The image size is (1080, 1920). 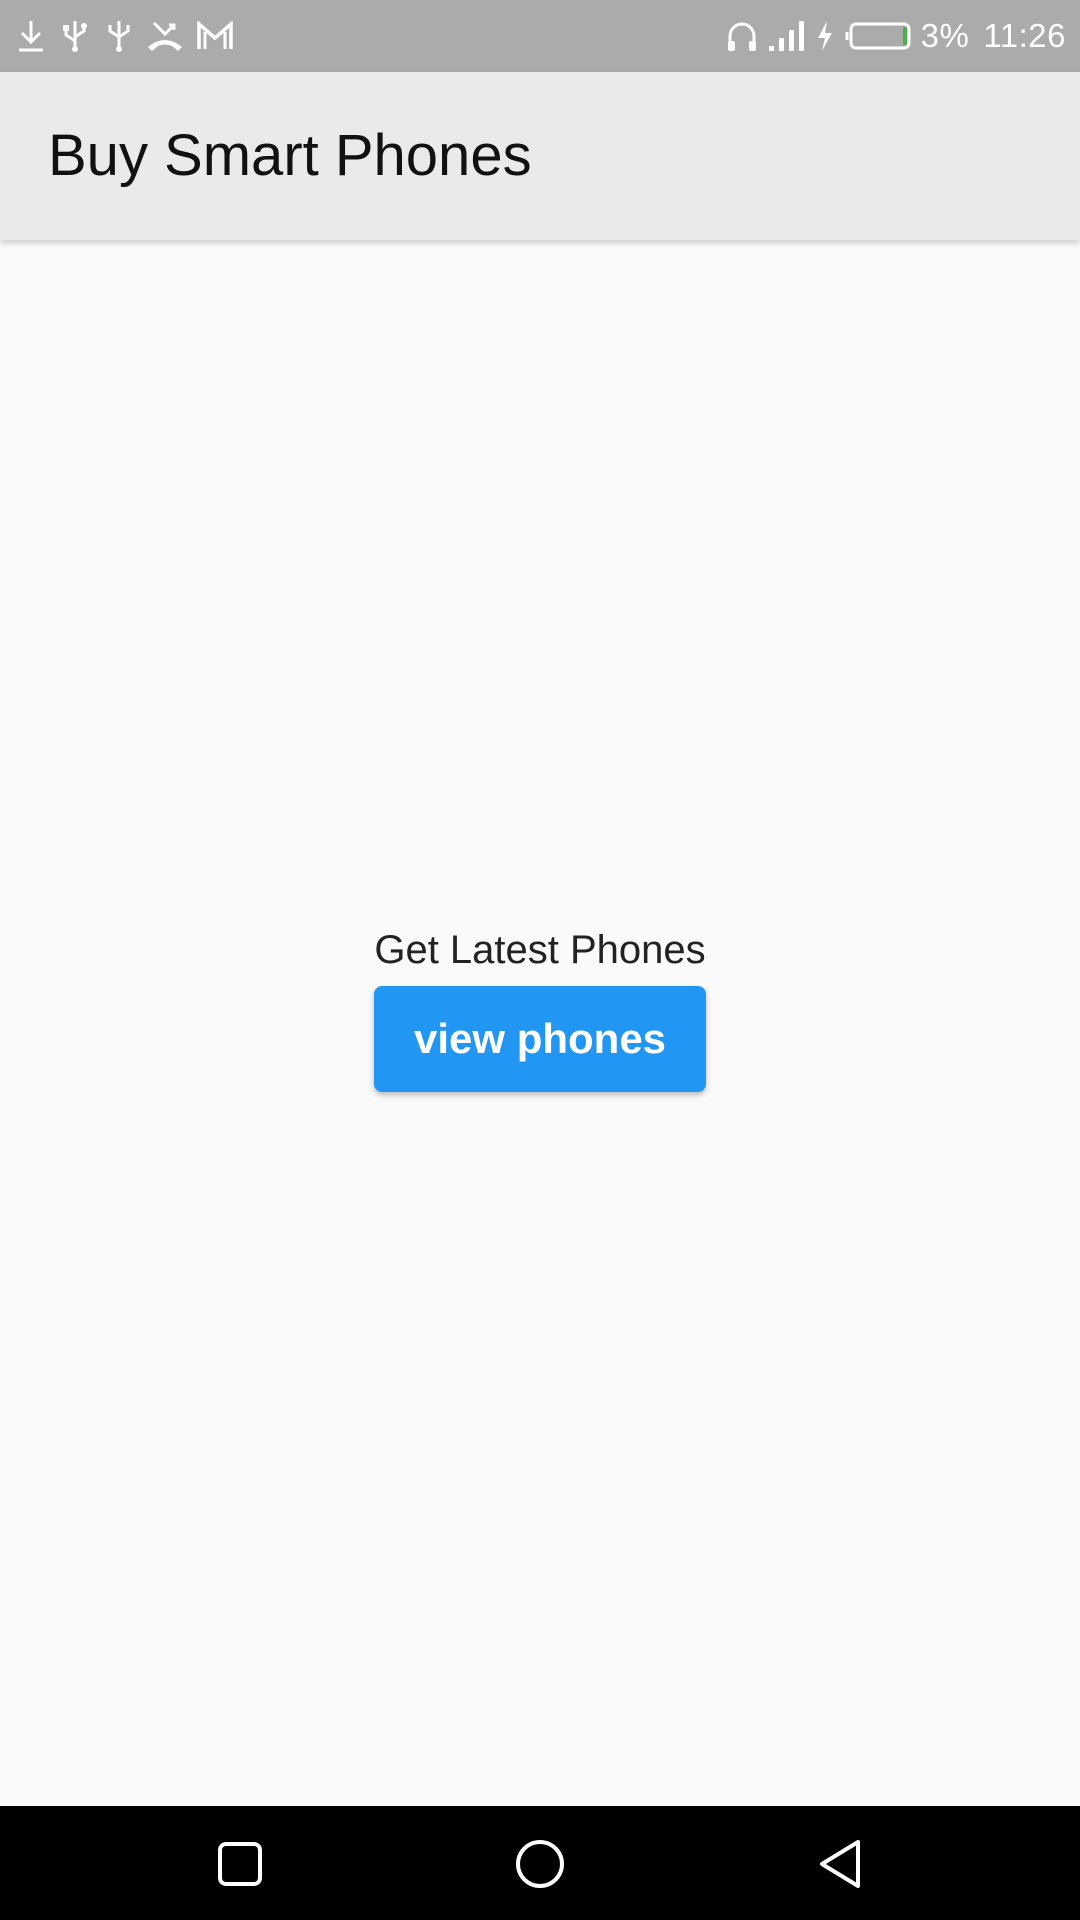 I want to click on navigation-bar, so click(x=540, y=1863).